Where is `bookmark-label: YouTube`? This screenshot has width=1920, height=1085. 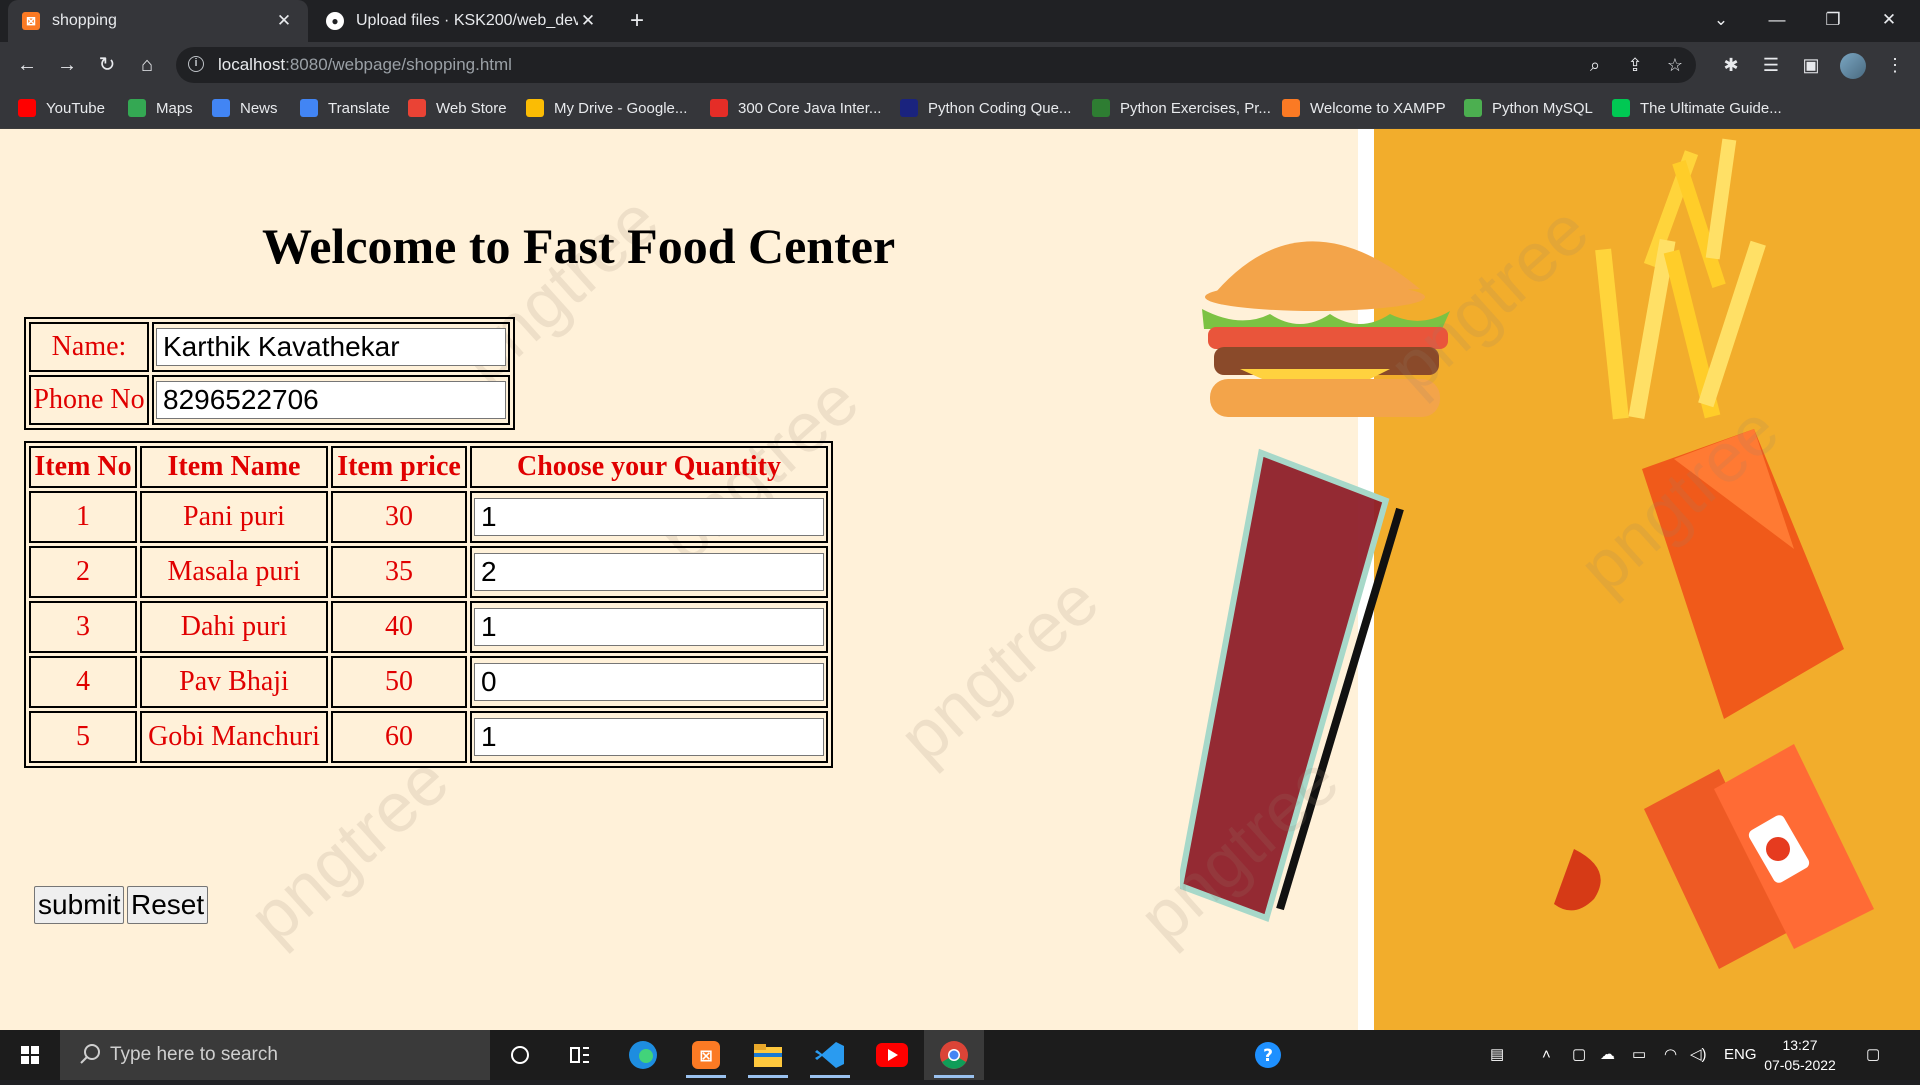
bookmark-label: YouTube is located at coordinates (75, 108).